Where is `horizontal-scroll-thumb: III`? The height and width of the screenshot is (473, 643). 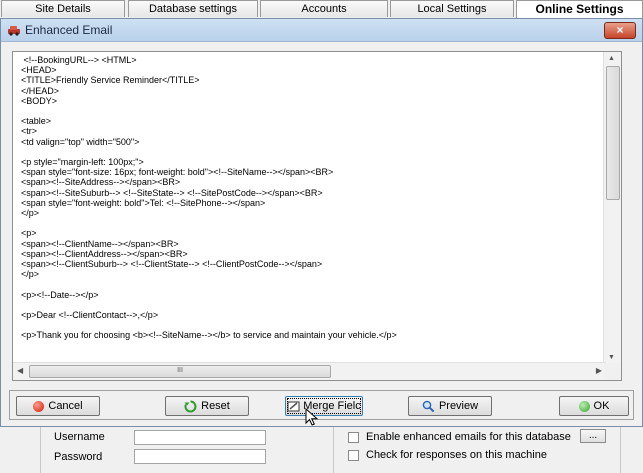
horizontal-scroll-thumb: III is located at coordinates (180, 371).